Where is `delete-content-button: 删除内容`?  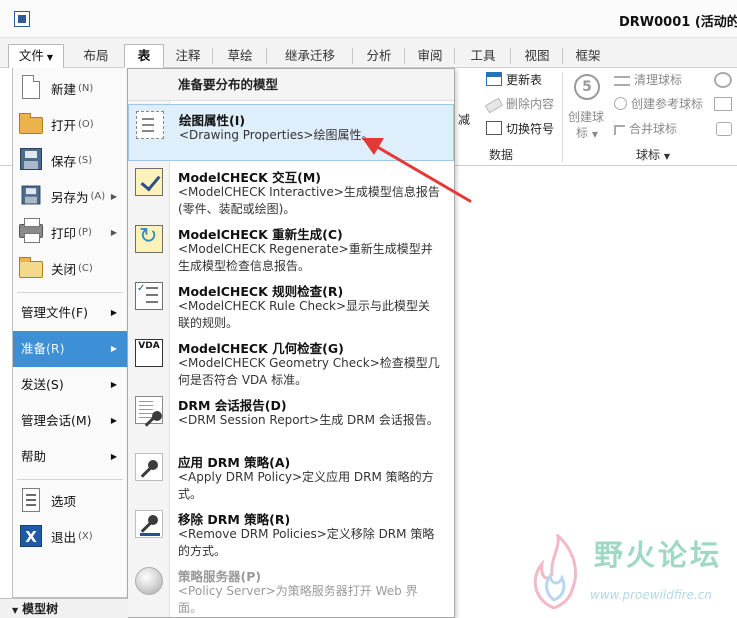 delete-content-button: 删除内容 is located at coordinates (519, 104).